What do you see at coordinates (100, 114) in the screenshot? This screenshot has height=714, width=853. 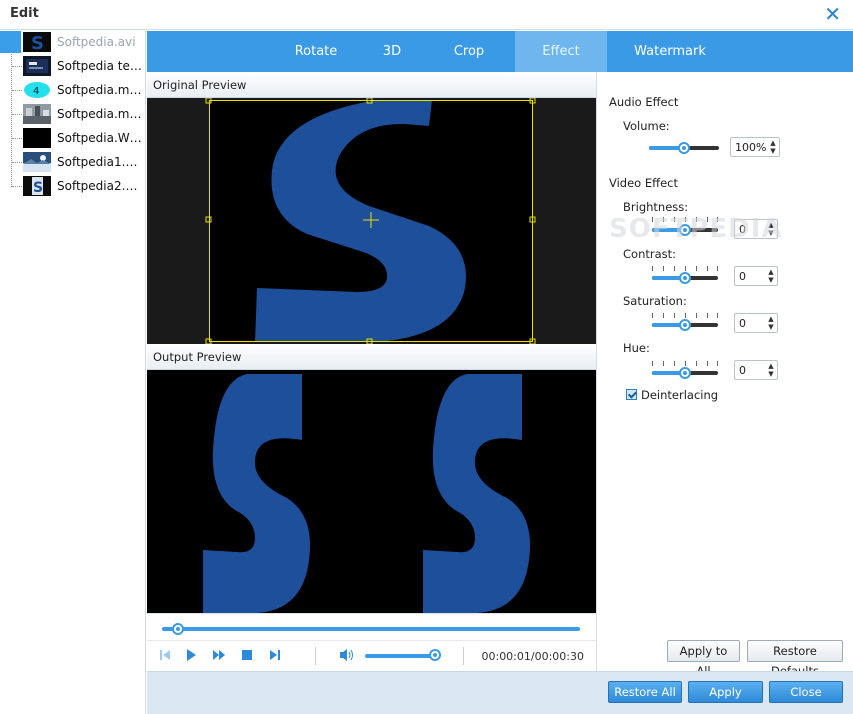 I see `file-name: Softpedia.mpg` at bounding box center [100, 114].